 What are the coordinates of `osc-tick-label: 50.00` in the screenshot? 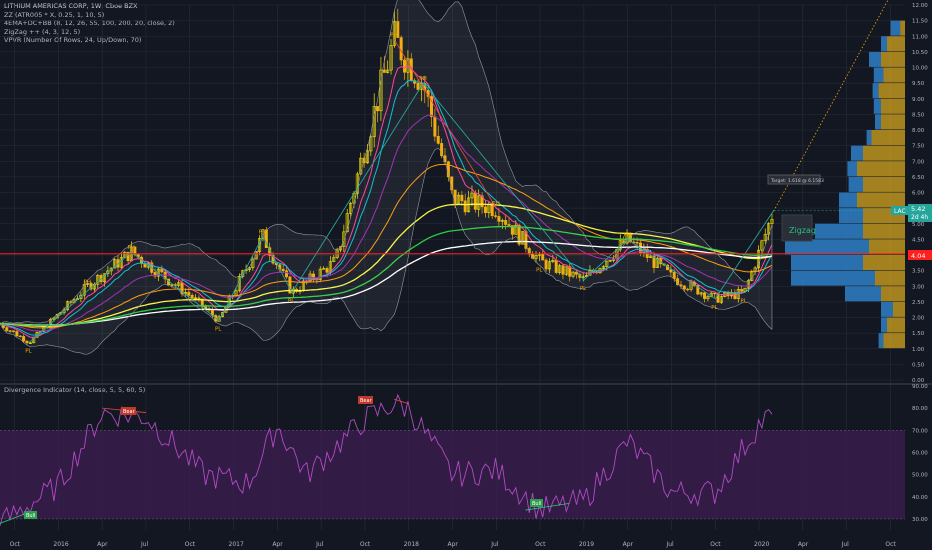 It's located at (920, 476).